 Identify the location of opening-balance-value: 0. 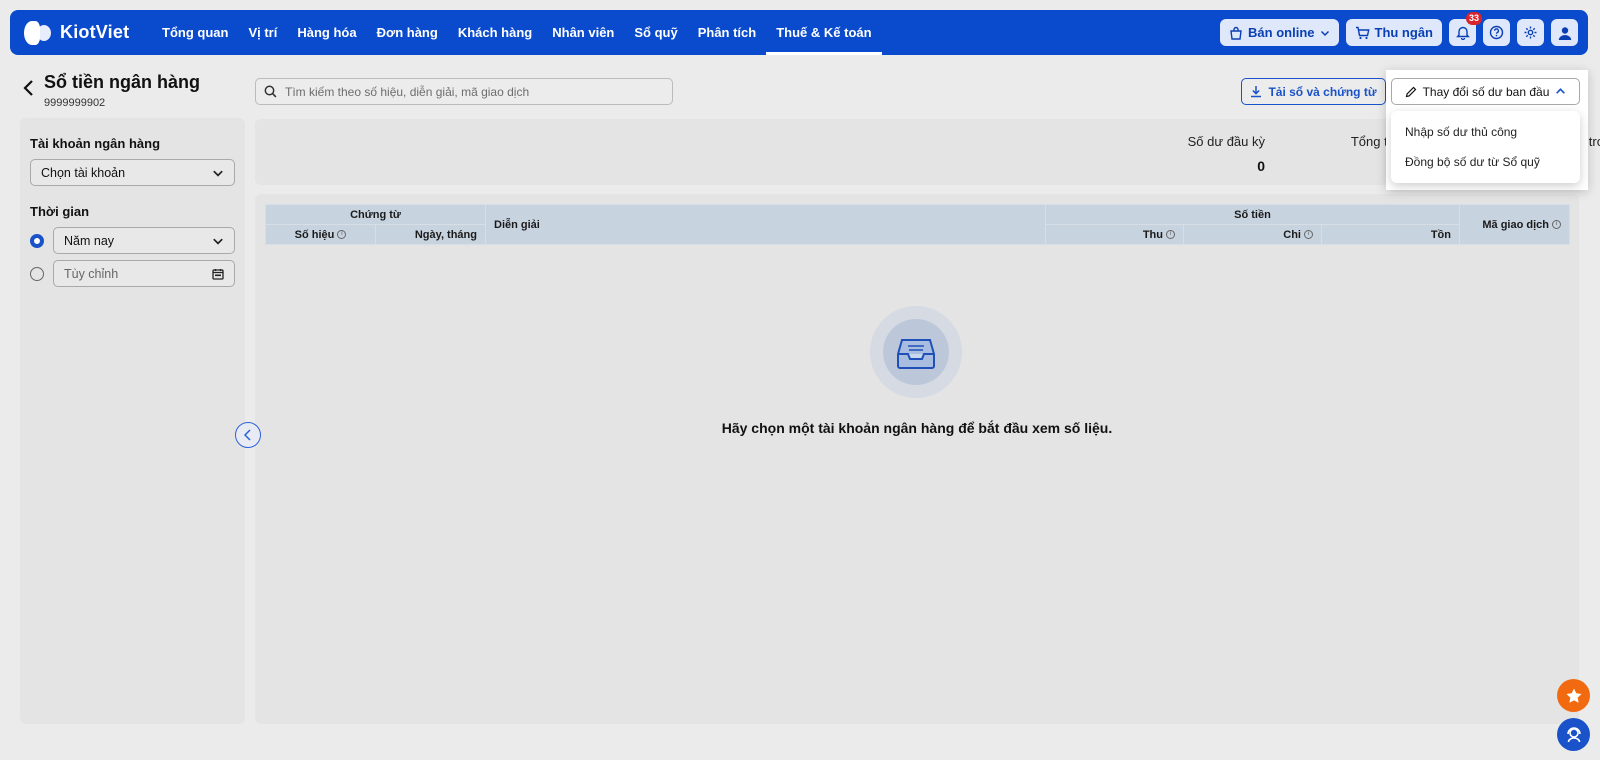
(1261, 166).